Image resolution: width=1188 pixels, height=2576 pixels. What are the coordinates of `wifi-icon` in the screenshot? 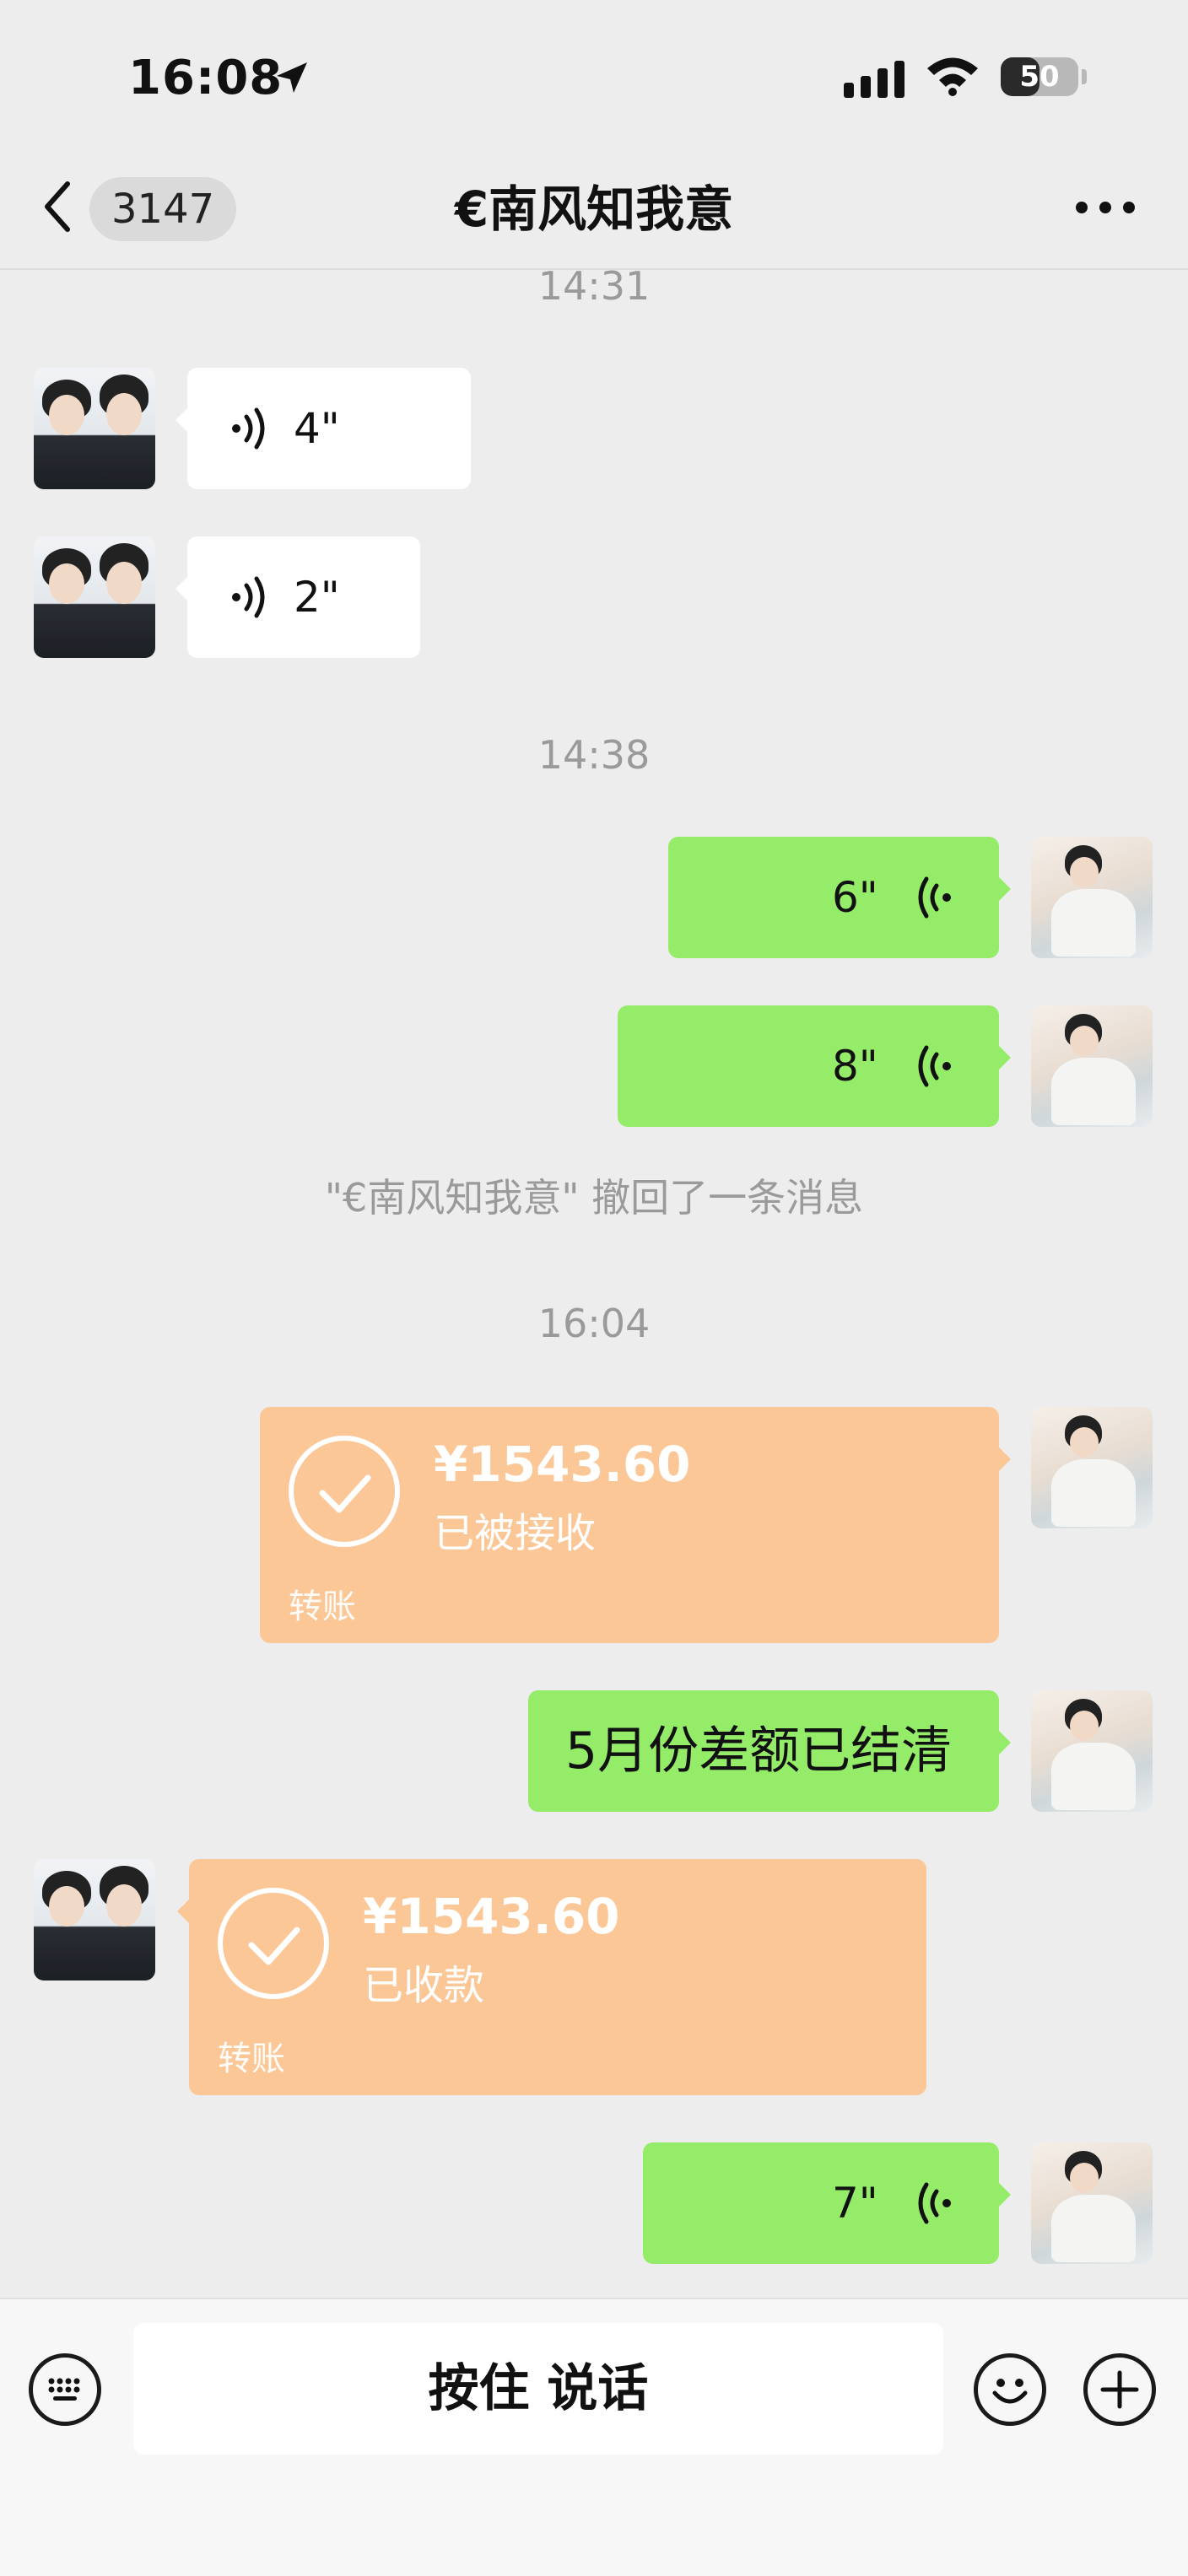 It's located at (952, 76).